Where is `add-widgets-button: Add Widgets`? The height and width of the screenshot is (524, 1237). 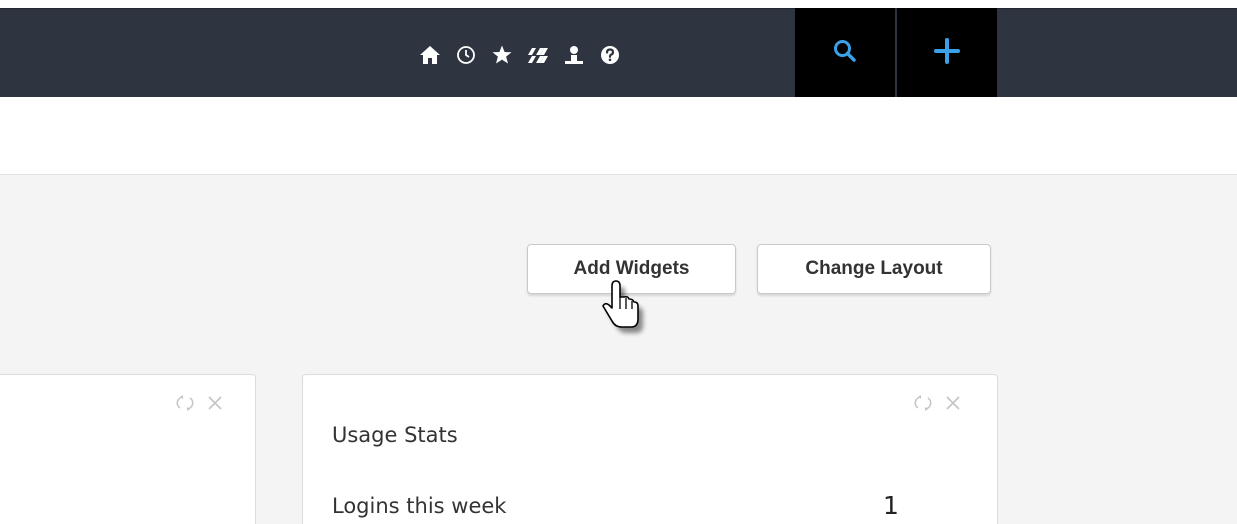
add-widgets-button: Add Widgets is located at coordinates (631, 269).